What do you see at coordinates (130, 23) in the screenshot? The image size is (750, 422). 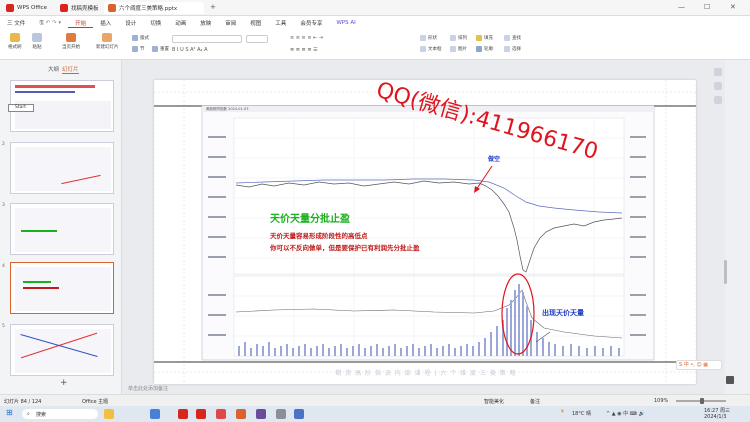 I see `menu-item-design: 设计` at bounding box center [130, 23].